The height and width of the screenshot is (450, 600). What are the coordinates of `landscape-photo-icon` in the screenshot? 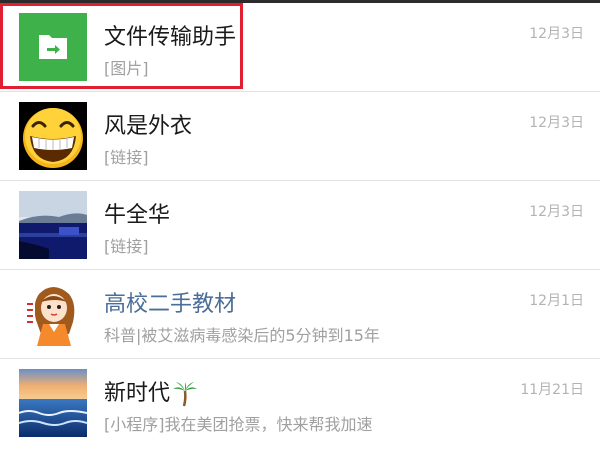 It's located at (53, 225).